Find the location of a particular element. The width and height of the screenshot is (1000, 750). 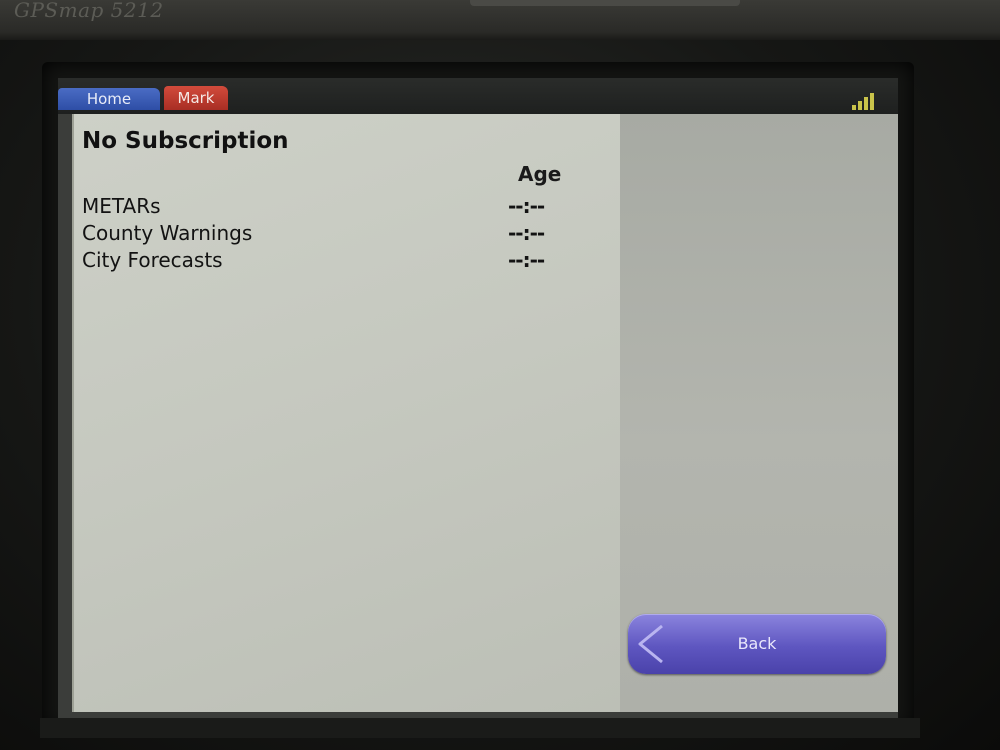

page-title: No Subscription is located at coordinates (185, 141).